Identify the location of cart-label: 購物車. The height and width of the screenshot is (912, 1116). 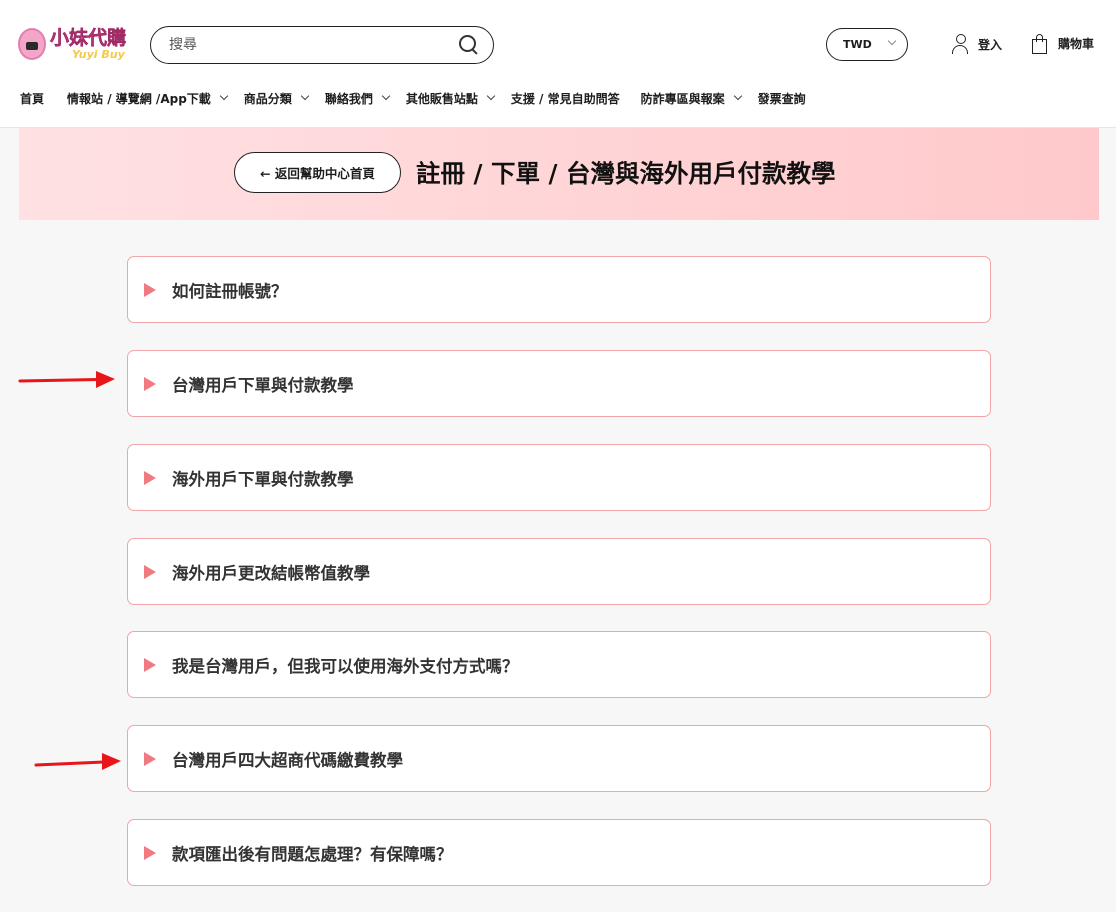
(1076, 44).